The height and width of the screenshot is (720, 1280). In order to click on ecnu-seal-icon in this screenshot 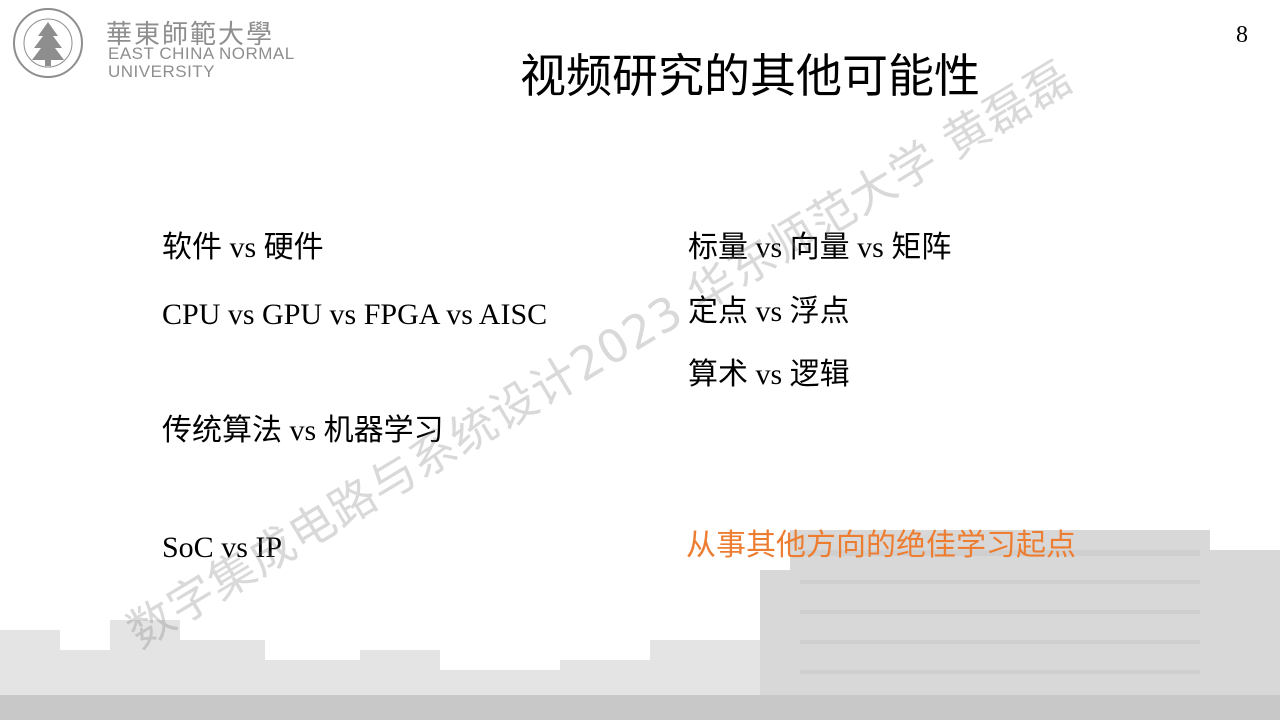, I will do `click(48, 43)`.